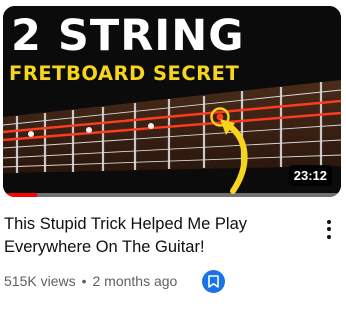  Describe the element at coordinates (172, 195) in the screenshot. I see `watch-progress-bar` at that location.